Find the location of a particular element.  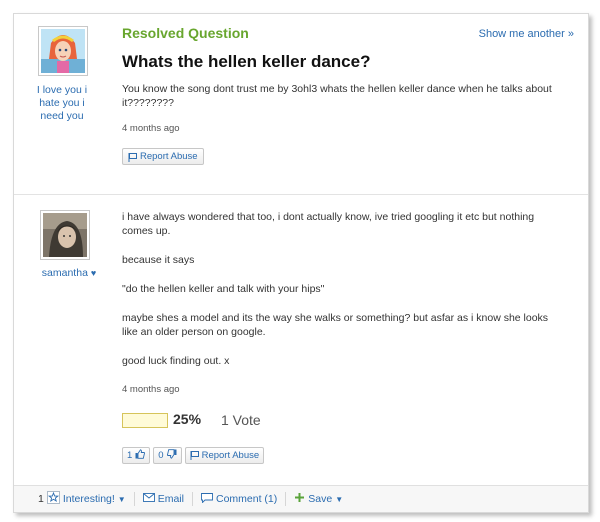

resolved-status: Resolved Question is located at coordinates (185, 33).